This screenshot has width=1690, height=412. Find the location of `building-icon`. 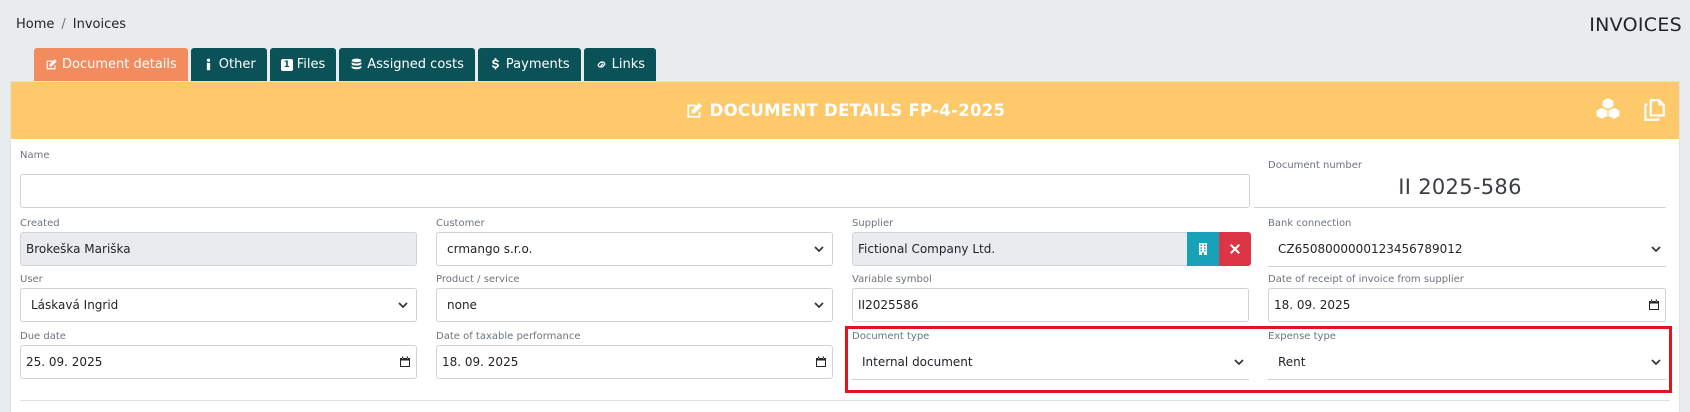

building-icon is located at coordinates (1203, 249).